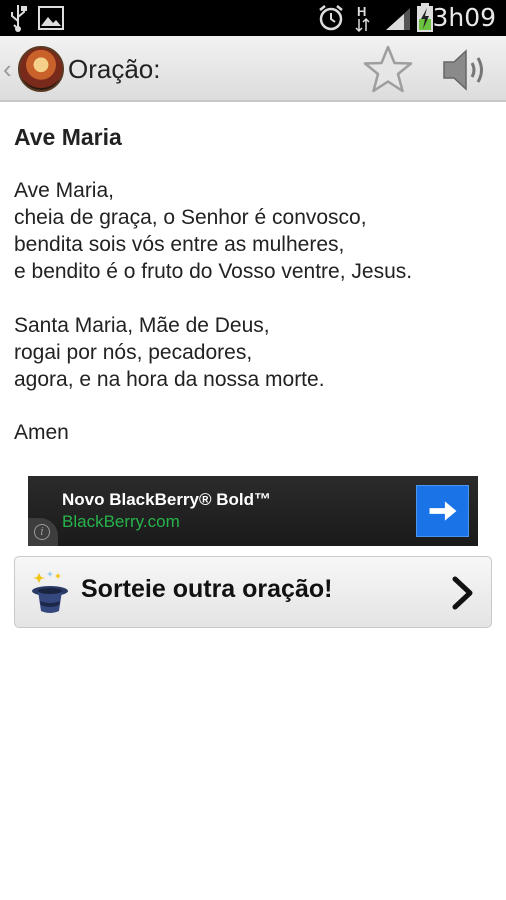 This screenshot has height=900, width=506. Describe the element at coordinates (466, 70) in the screenshot. I see `speaker-icon` at that location.